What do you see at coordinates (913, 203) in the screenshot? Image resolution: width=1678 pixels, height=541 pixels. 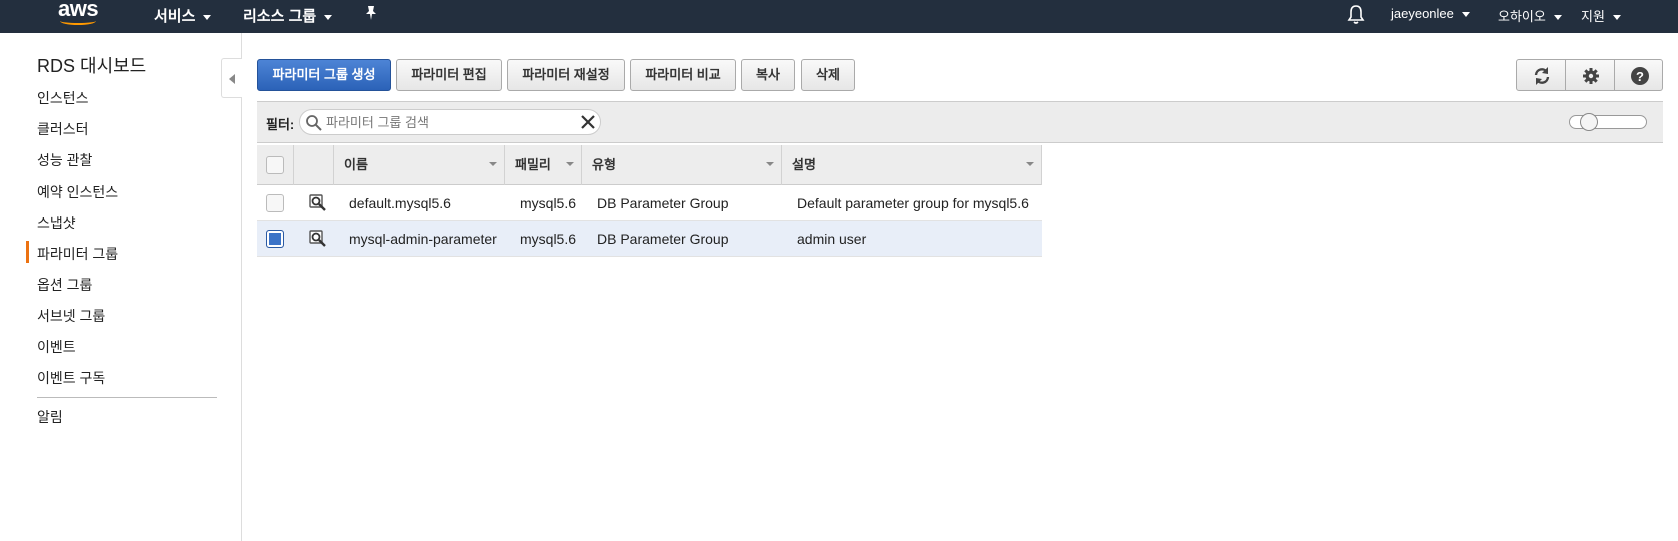 I see `cell-description: Default parameter group for mysql5.6` at bounding box center [913, 203].